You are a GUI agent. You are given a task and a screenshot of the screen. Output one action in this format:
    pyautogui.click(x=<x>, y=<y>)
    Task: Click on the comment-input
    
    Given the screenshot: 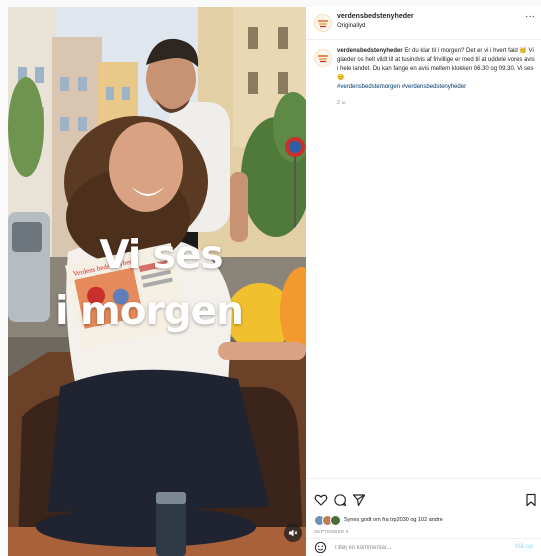 What is the action you would take?
    pyautogui.click(x=419, y=548)
    